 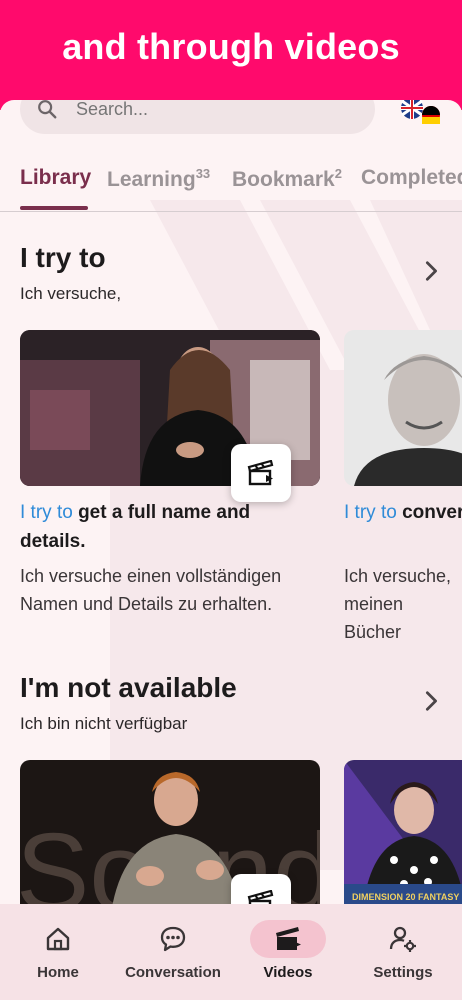 I want to click on video-thumbnail: DIMENSION 20 FANTASY HIGH, so click(x=403, y=840).